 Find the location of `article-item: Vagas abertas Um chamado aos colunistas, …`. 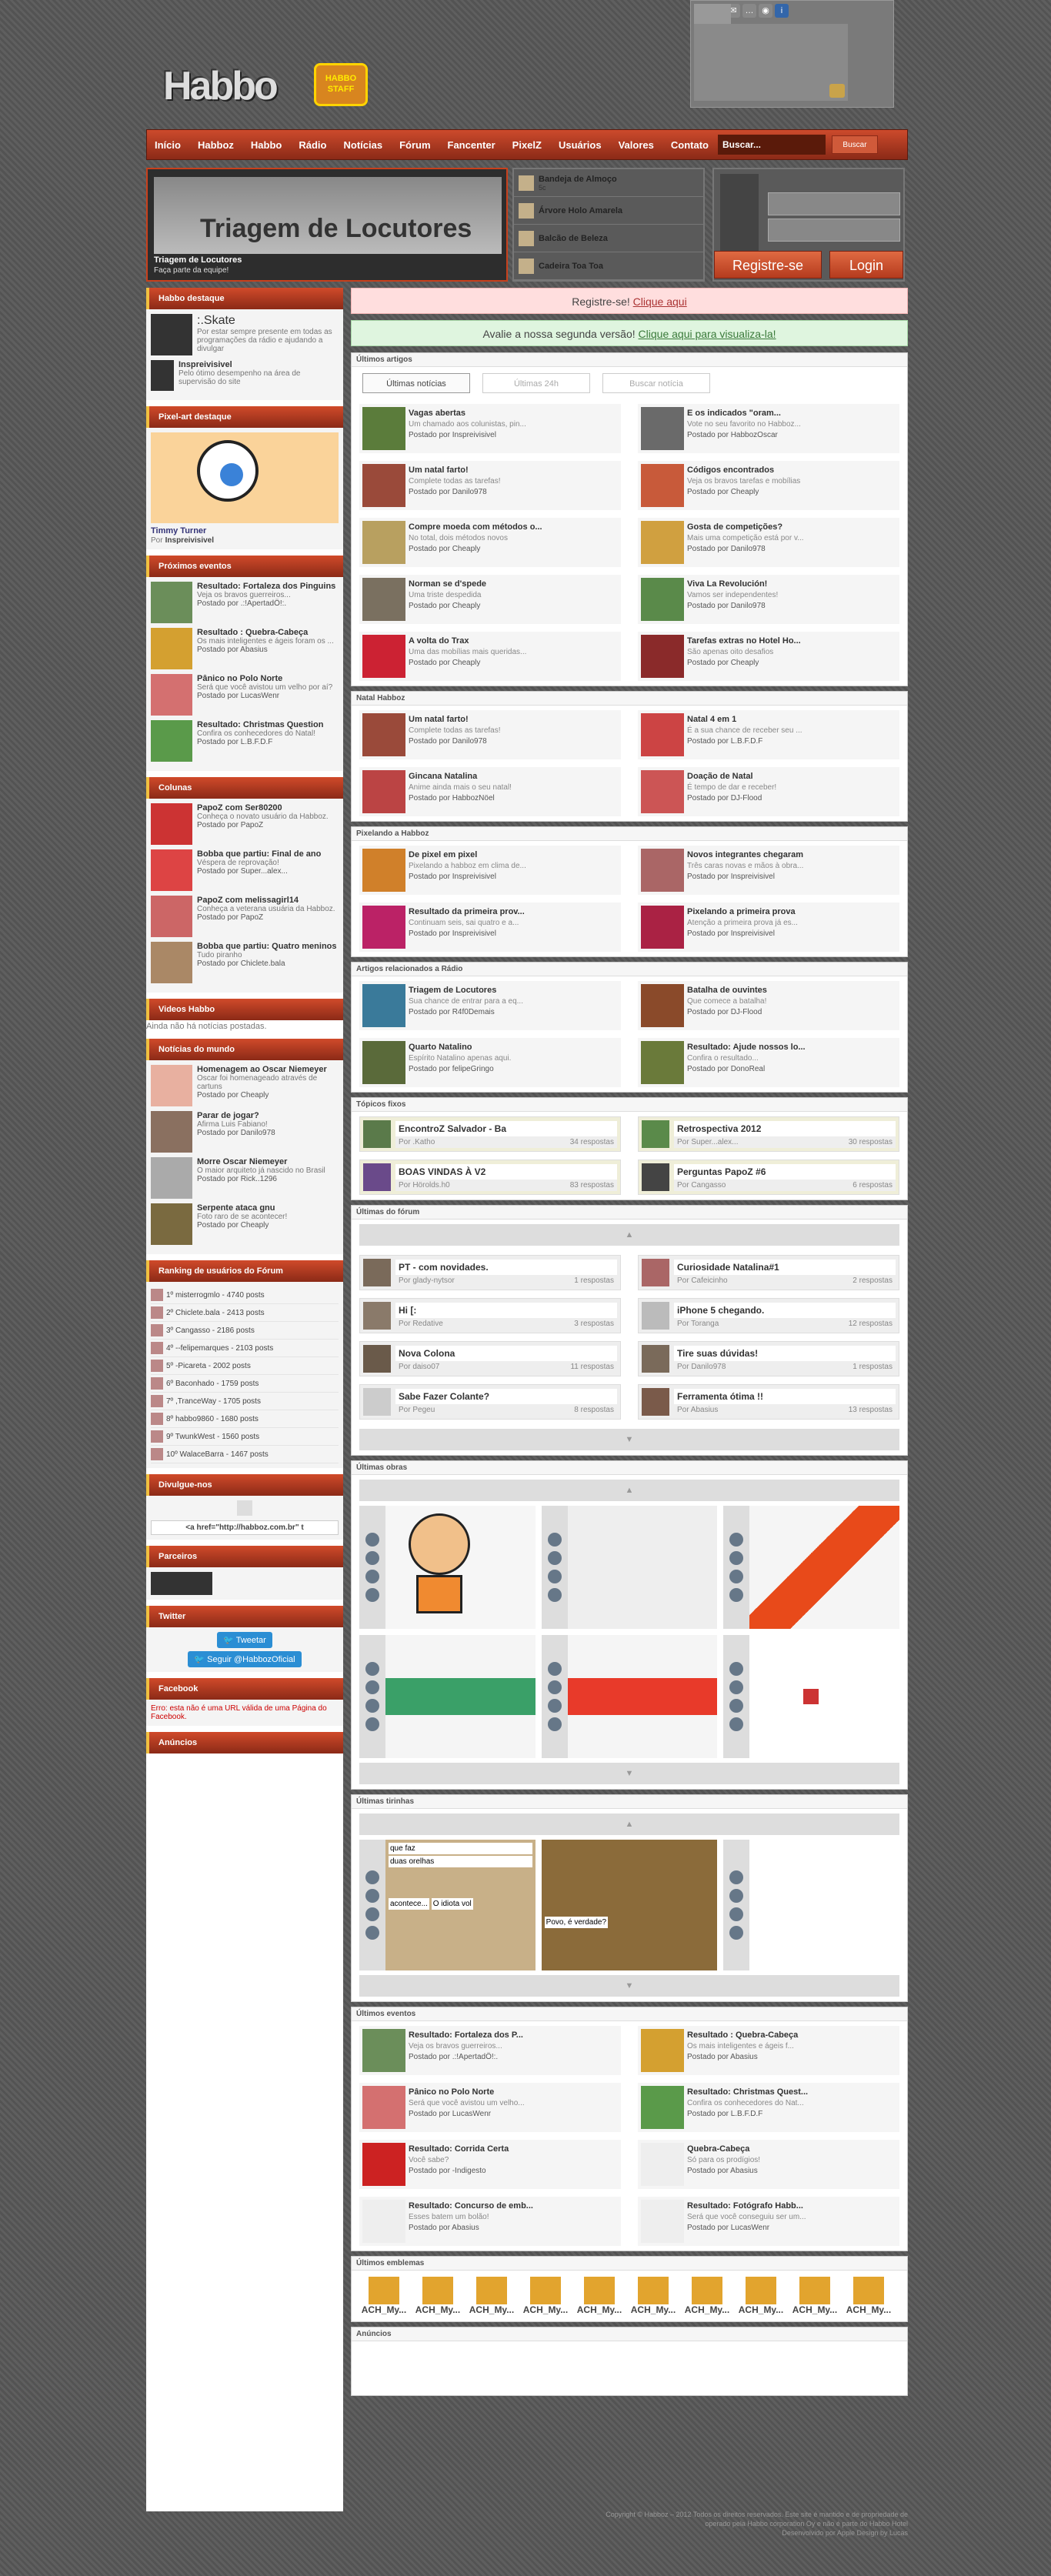

article-item: Vagas abertas Um chamado aos colunistas, … is located at coordinates (490, 428).